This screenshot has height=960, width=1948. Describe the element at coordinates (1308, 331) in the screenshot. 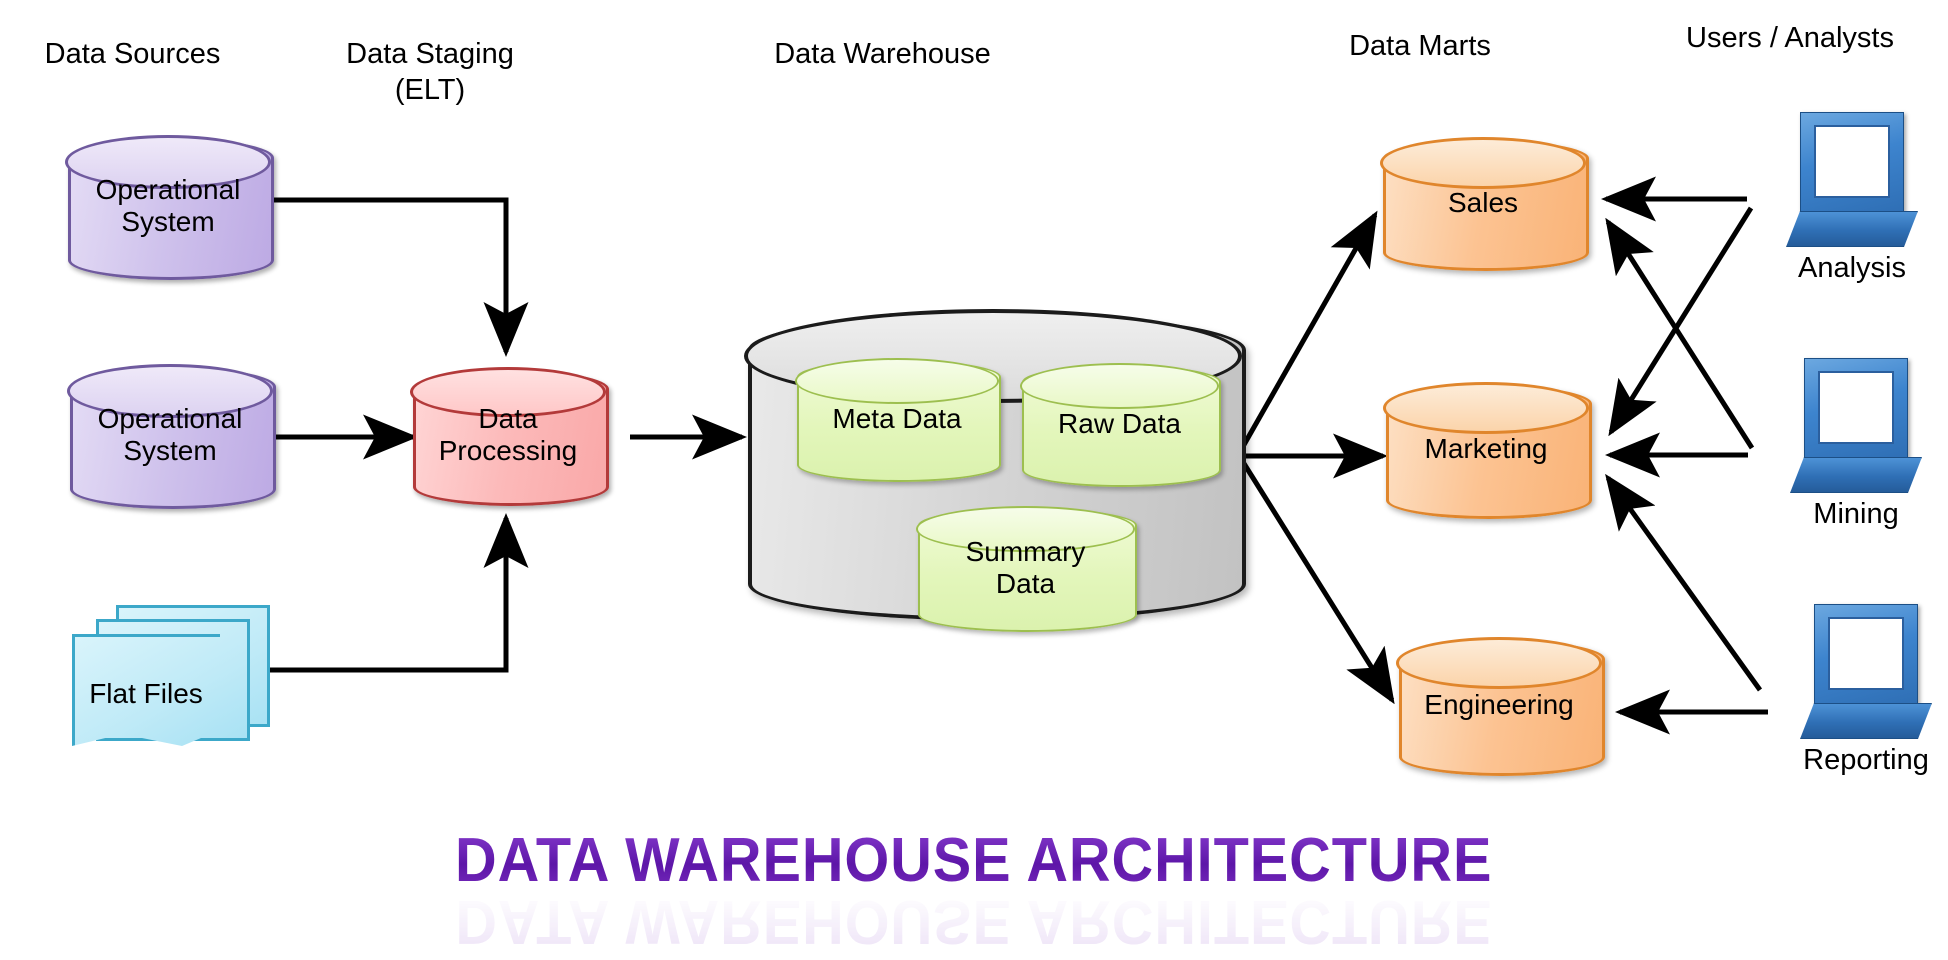

I see `flow-warehouse-to-sales` at that location.